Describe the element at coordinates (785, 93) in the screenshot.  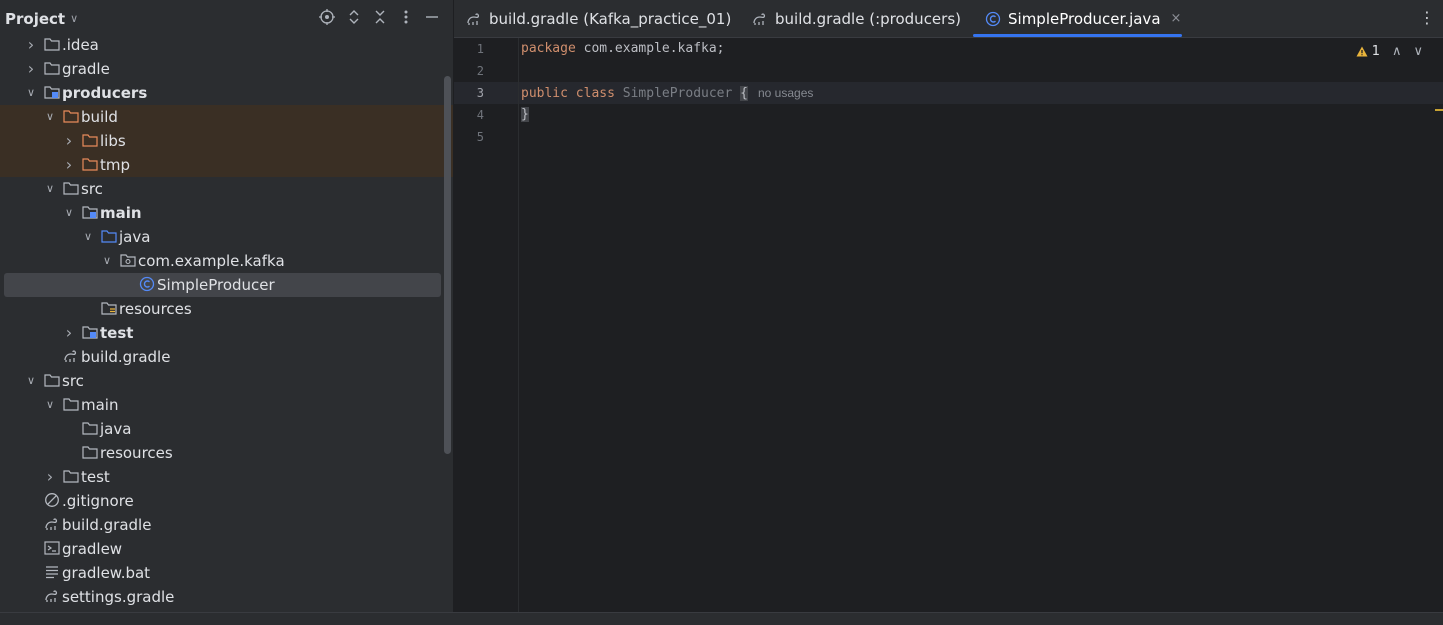
I see `usages-hint: no usages` at that location.